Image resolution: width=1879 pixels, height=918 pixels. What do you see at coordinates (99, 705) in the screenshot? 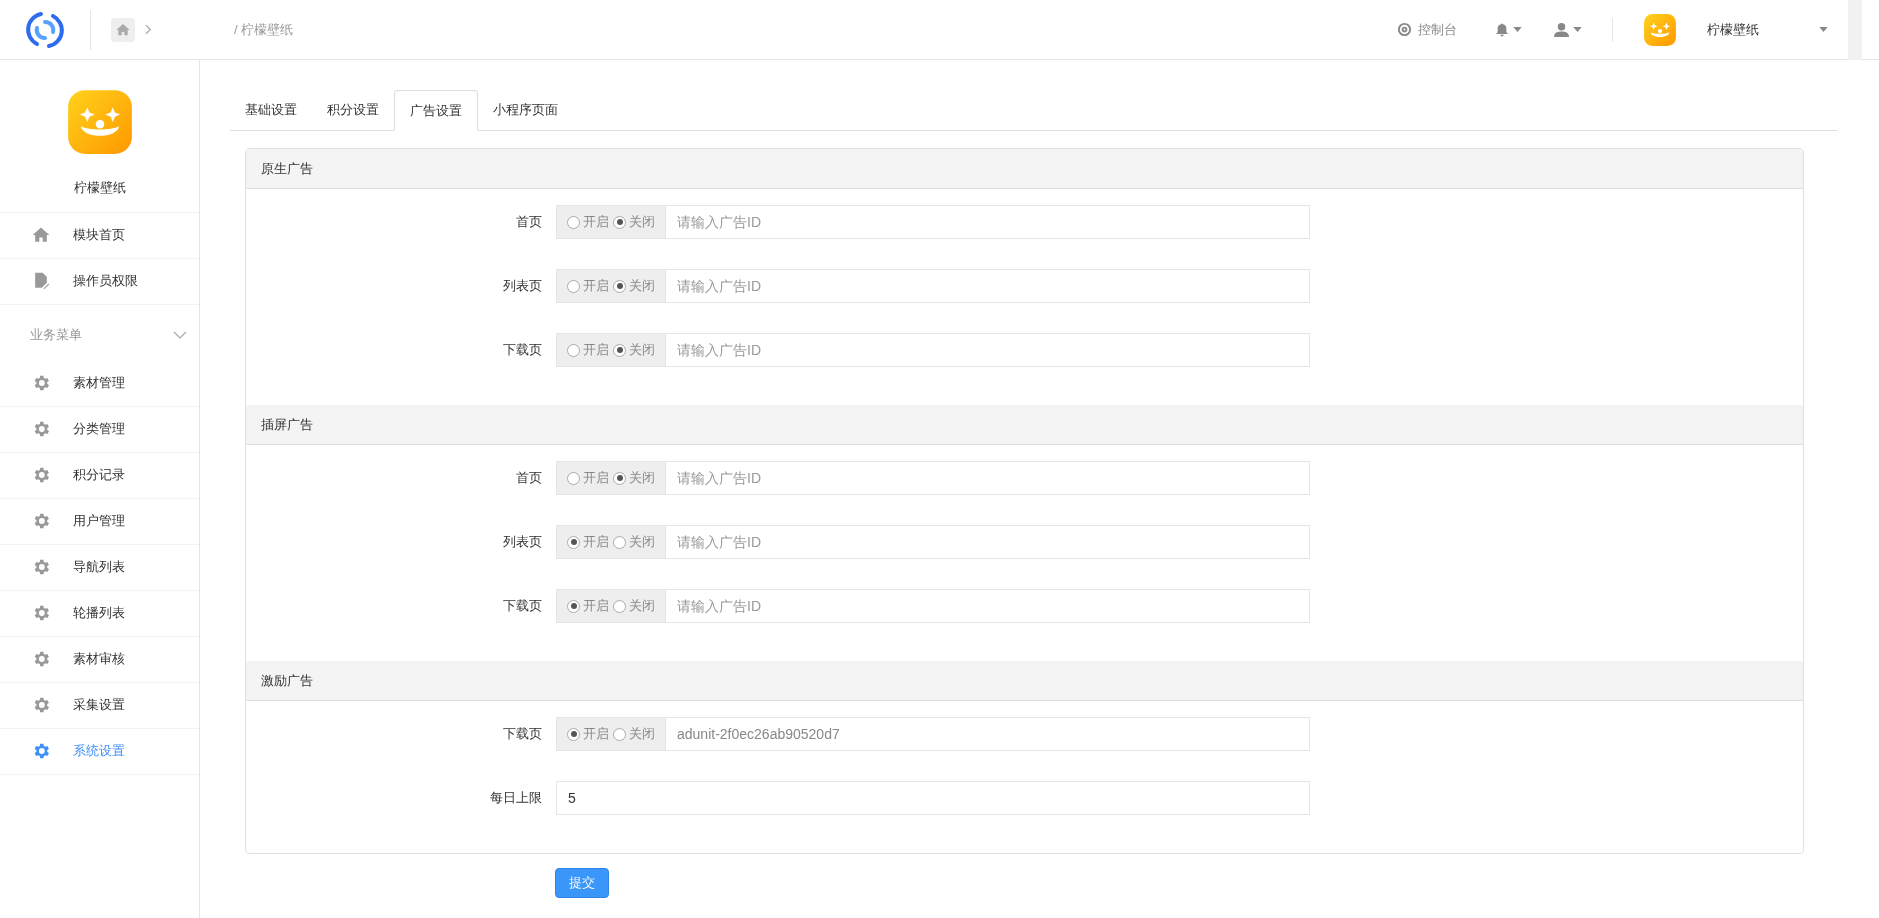
I see `sidebar-item: 采集设置` at bounding box center [99, 705].